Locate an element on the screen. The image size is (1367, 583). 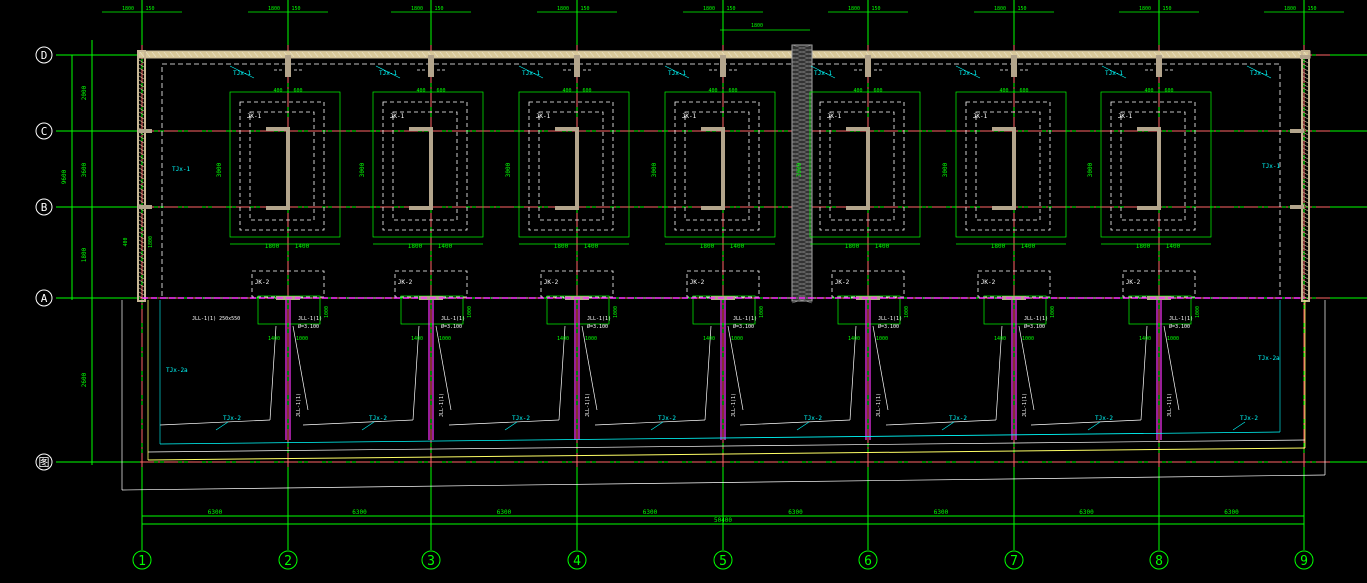
lower-slab-label-3: TJx-2 is located at coordinates (521, 418).